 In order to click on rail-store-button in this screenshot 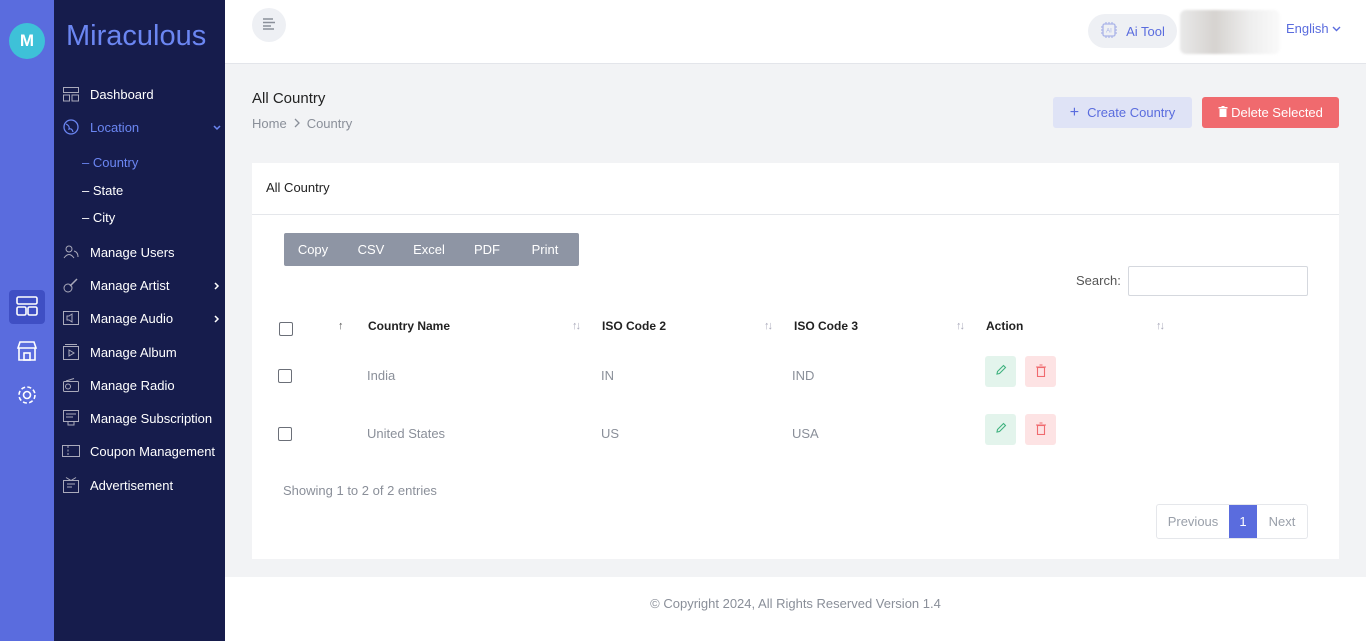, I will do `click(27, 352)`.